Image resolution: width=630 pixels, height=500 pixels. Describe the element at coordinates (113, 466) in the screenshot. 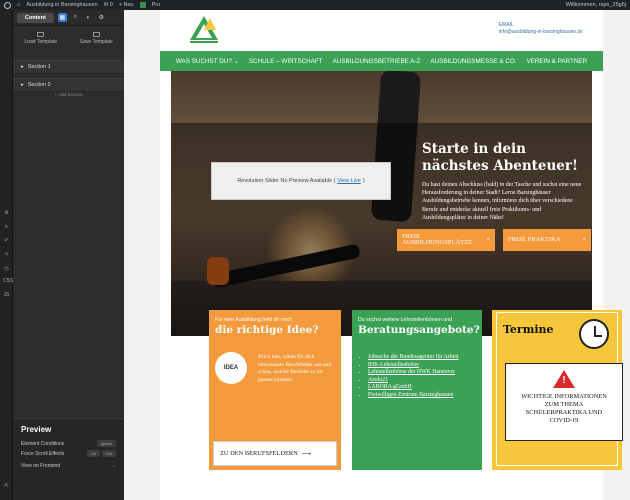

I see `arrow-right-icon: →` at that location.